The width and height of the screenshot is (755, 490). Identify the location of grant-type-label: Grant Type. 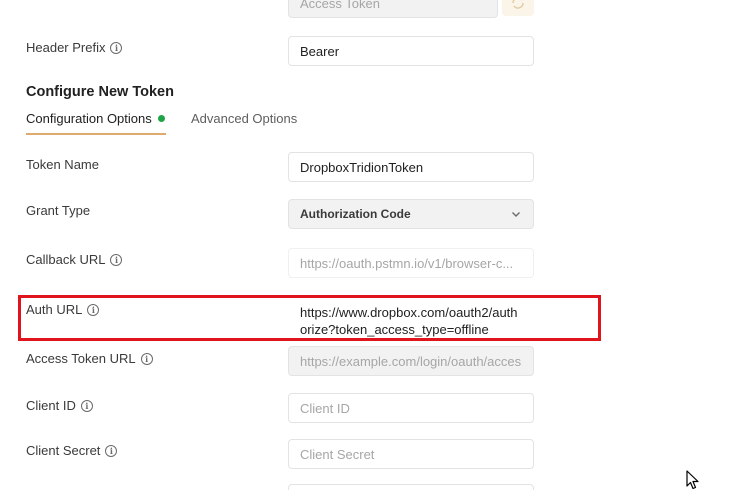
(58, 210).